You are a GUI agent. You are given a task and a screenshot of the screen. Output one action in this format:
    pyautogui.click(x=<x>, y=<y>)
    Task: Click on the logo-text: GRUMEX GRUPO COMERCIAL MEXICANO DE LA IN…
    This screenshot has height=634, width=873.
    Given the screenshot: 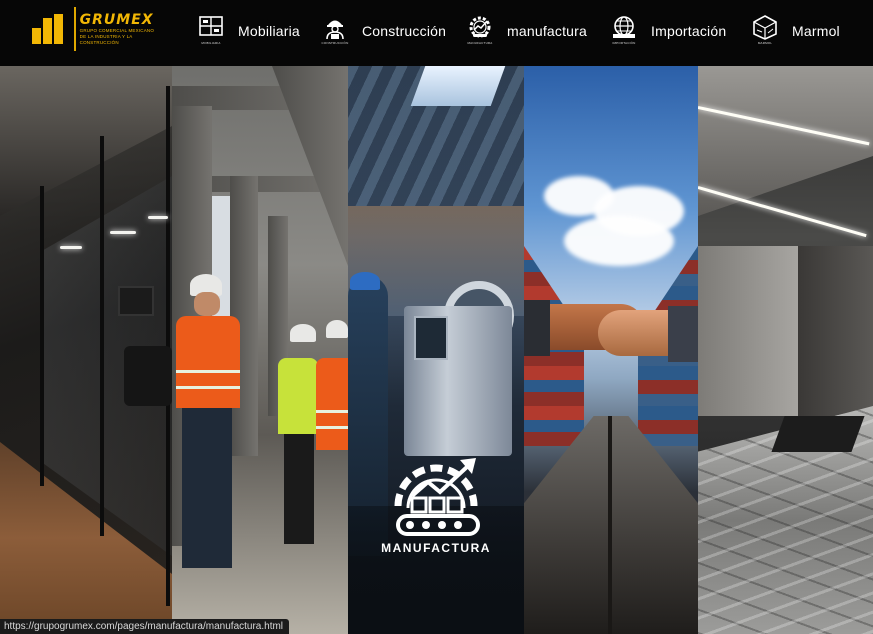 What is the action you would take?
    pyautogui.click(x=126, y=29)
    